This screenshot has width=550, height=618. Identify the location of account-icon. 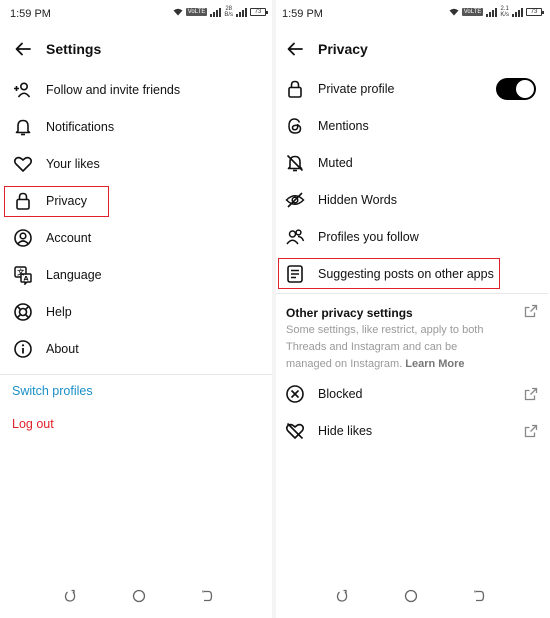
(23, 238).